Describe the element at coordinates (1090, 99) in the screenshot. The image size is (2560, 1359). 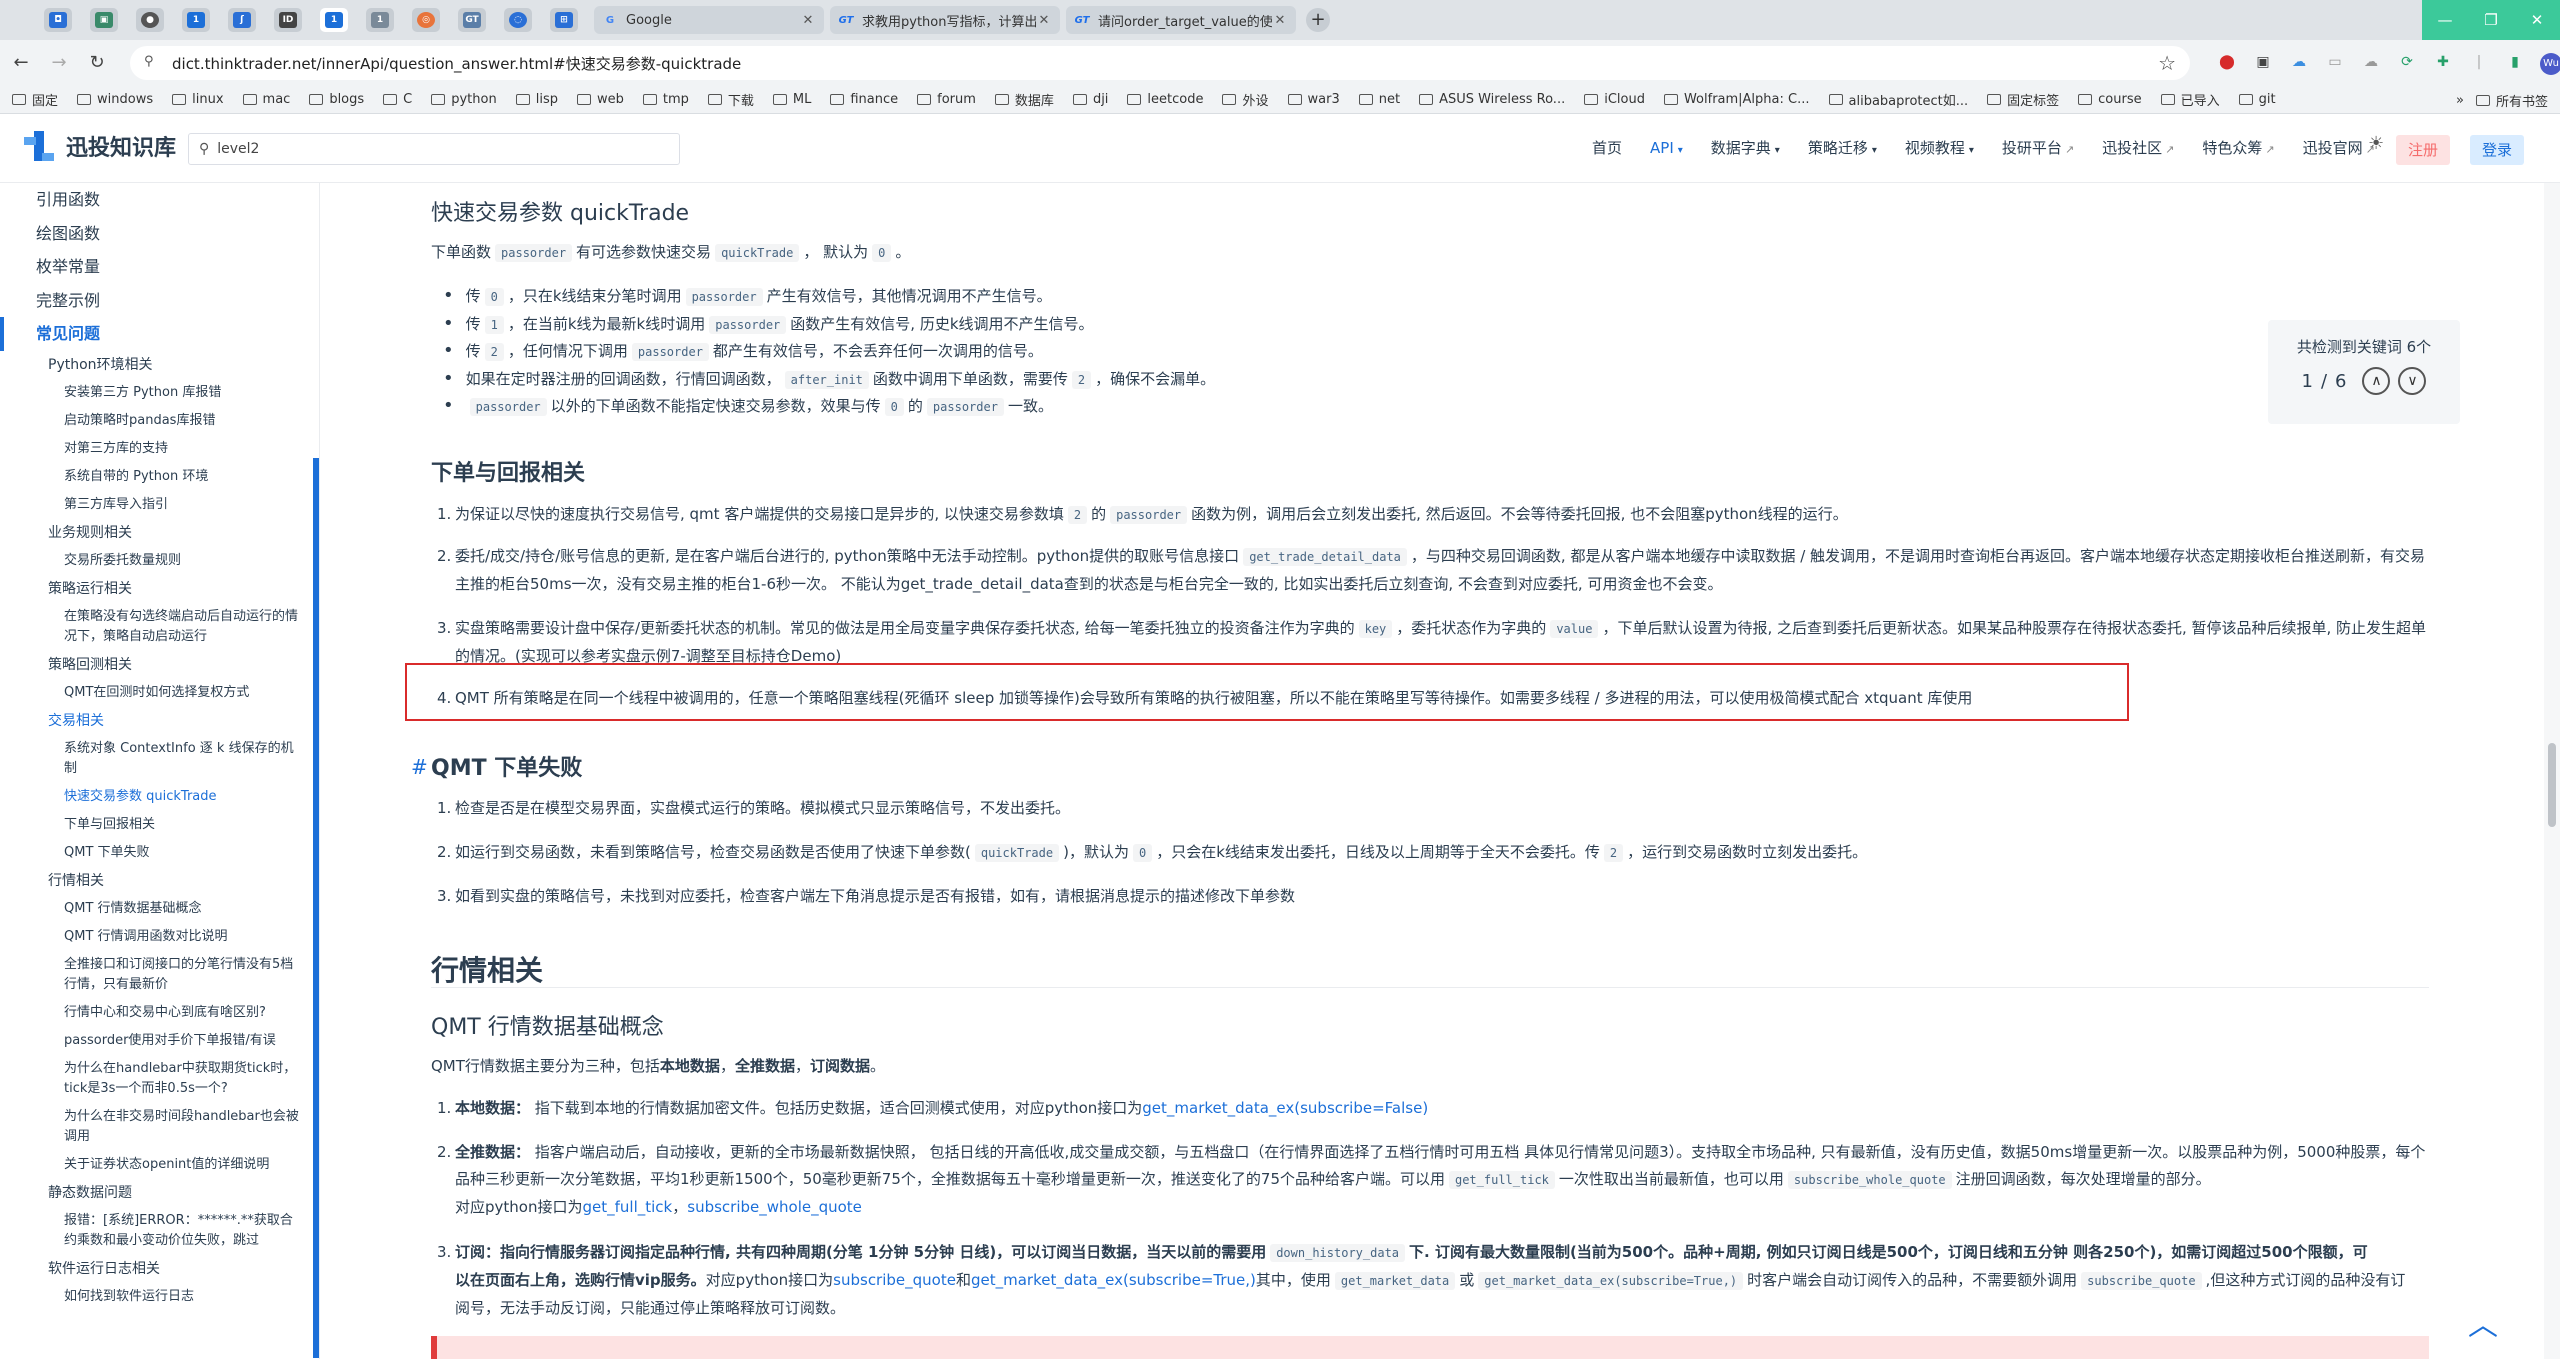
I see `bookmark-item: dji` at that location.